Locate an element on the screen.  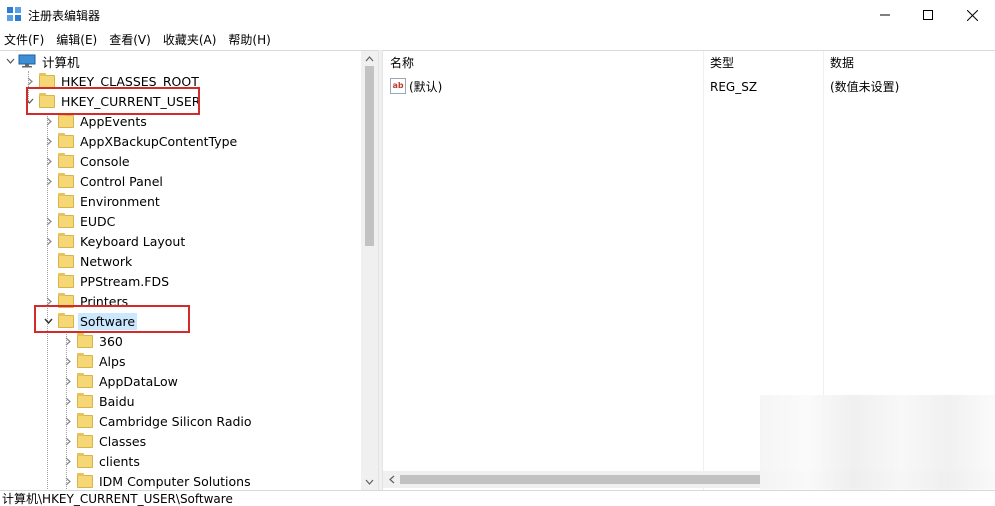
tree-label: HKEY_CLASSES_ROOT is located at coordinates (130, 81).